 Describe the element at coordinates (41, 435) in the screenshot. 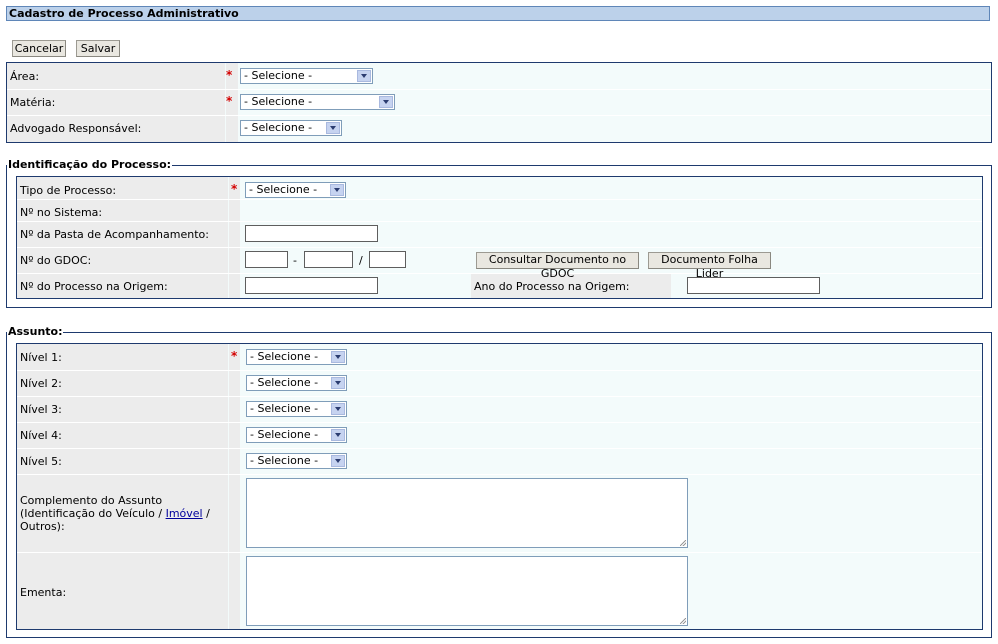

I see `nivel-4-label: Nível 4:` at that location.